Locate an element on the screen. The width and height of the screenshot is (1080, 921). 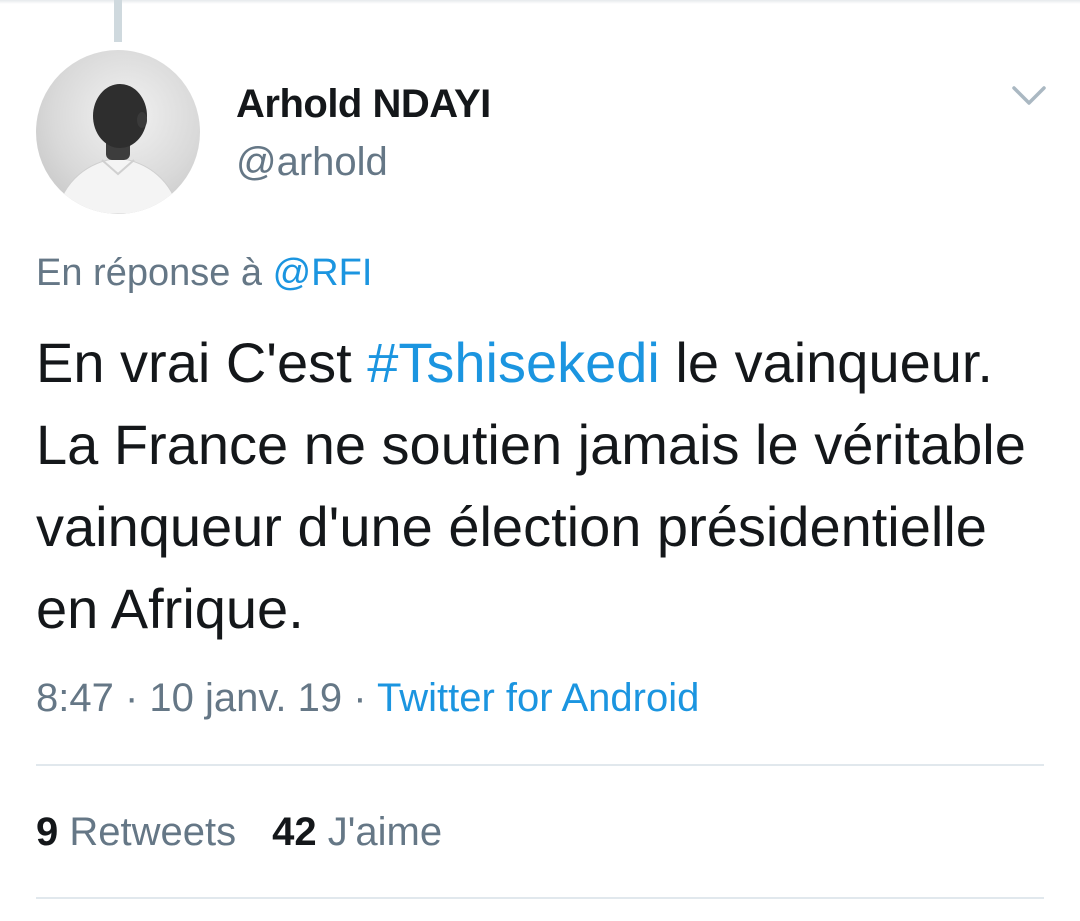
tweet-source-link: Twitter for Android is located at coordinates (538, 698).